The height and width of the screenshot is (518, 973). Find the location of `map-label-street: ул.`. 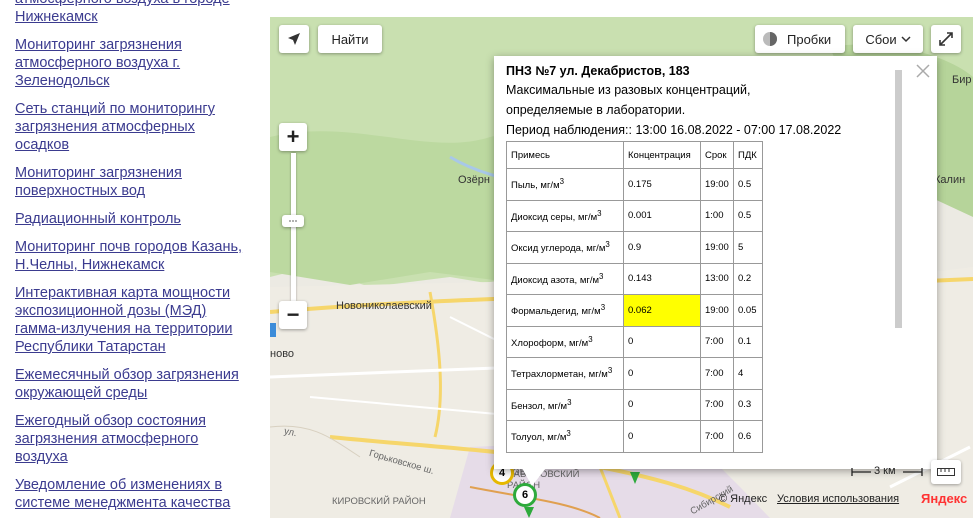

map-label-street: ул. is located at coordinates (290, 432).